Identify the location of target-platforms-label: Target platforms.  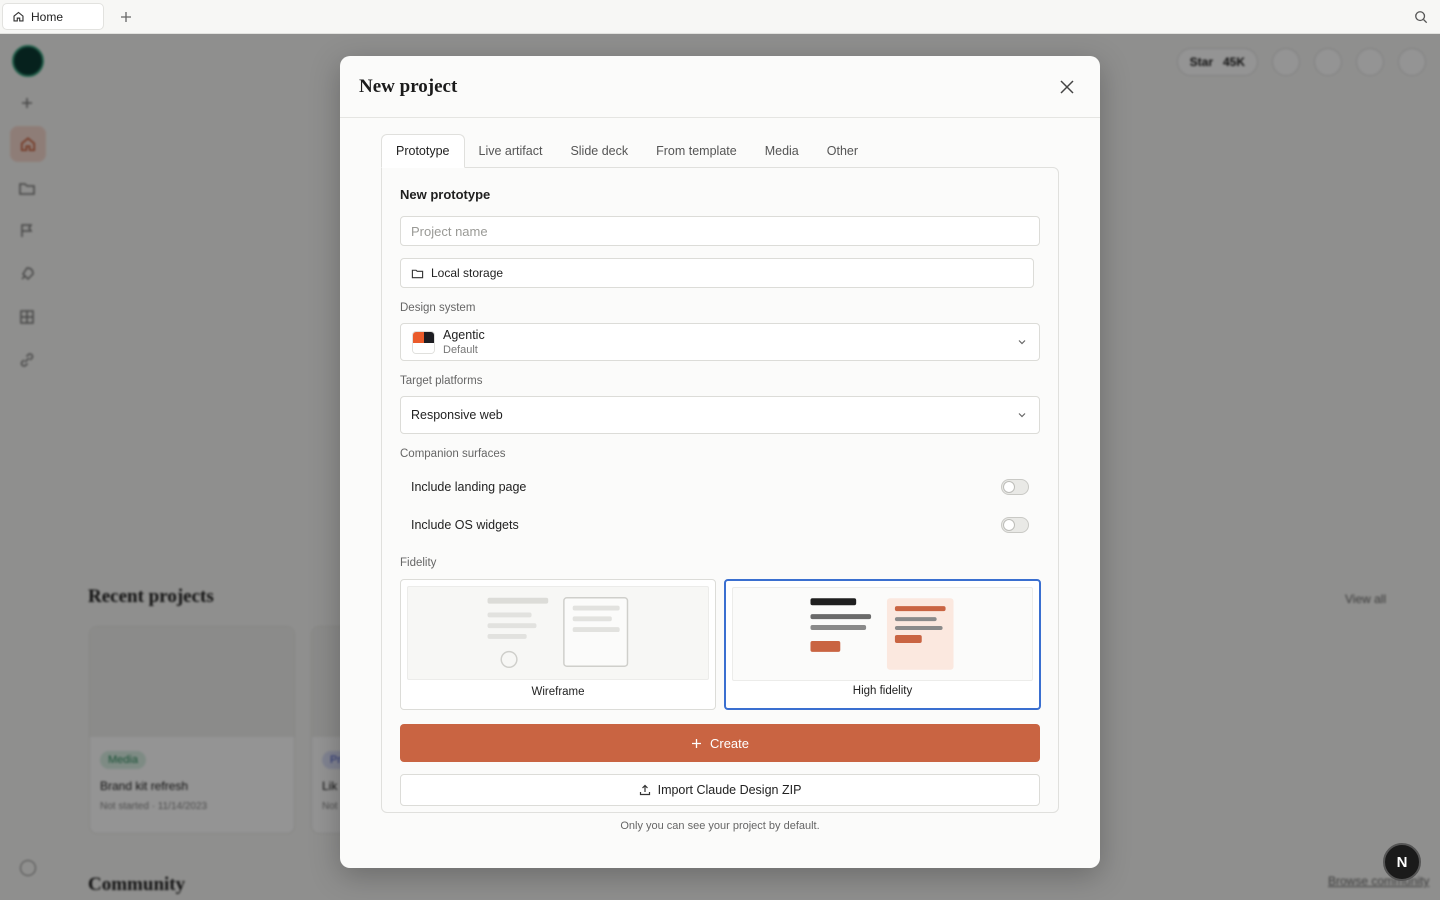
(441, 381).